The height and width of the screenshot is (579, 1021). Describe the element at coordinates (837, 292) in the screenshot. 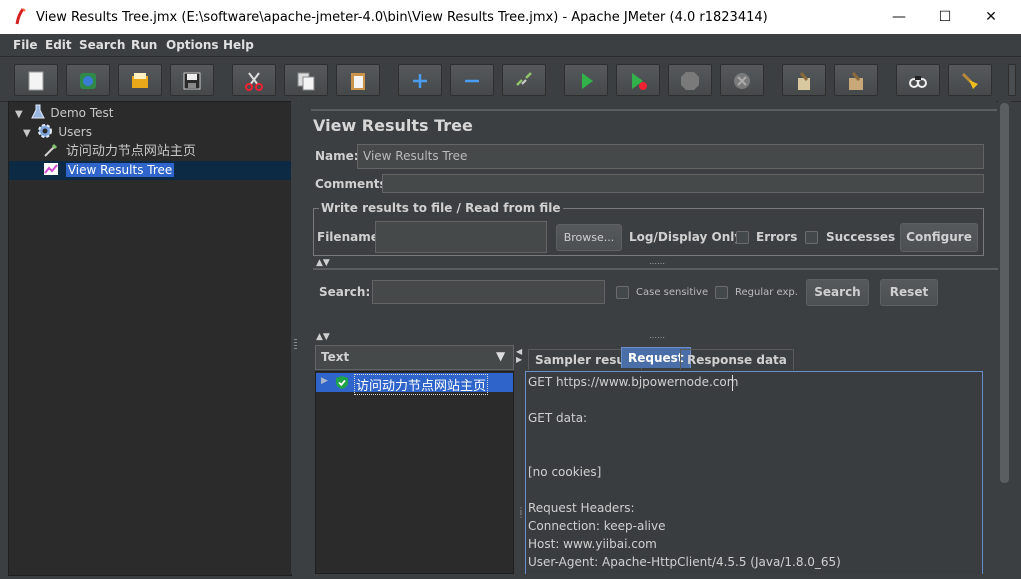

I see `search-submit-button: Search` at that location.